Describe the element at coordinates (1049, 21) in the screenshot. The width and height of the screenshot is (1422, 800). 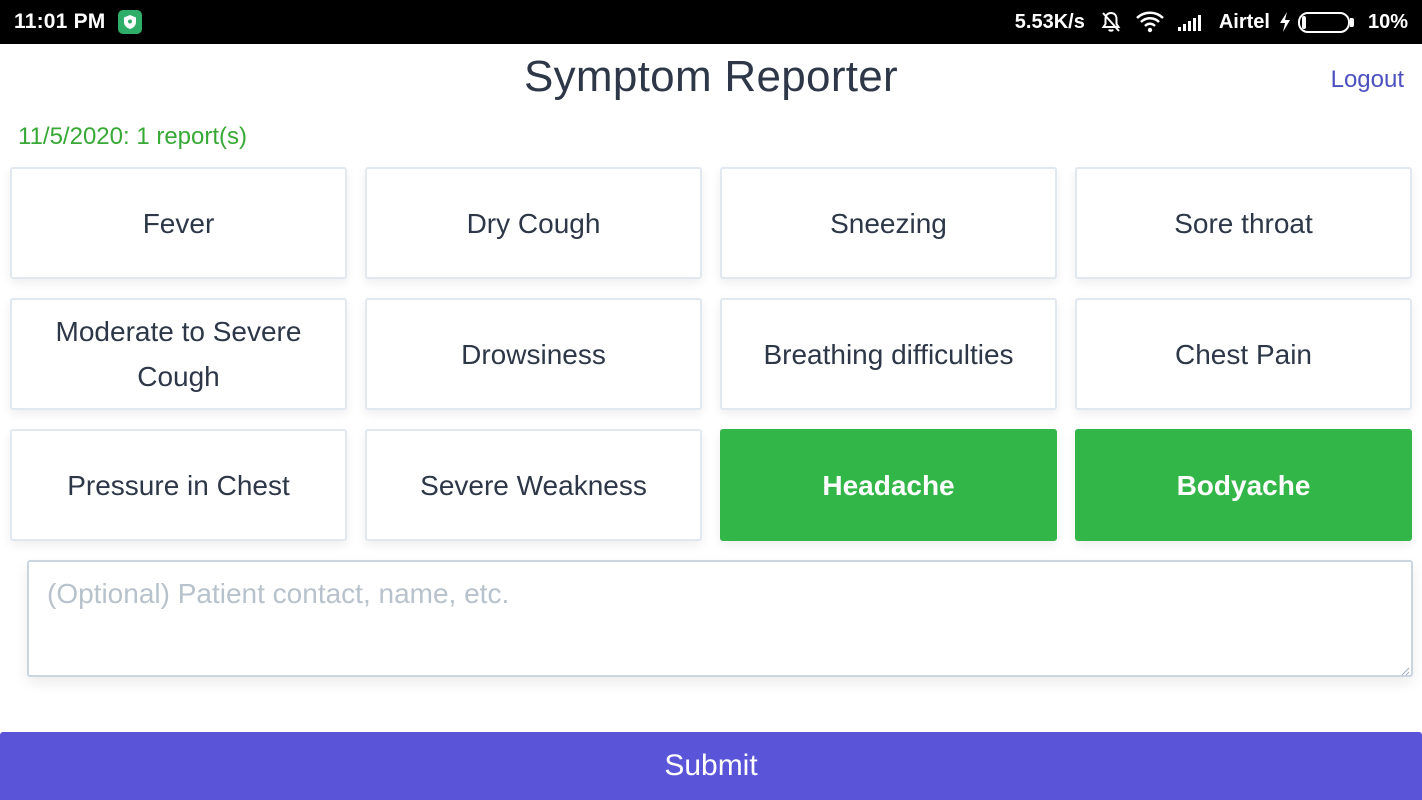
I see `network-speed: 5.53K/s` at that location.